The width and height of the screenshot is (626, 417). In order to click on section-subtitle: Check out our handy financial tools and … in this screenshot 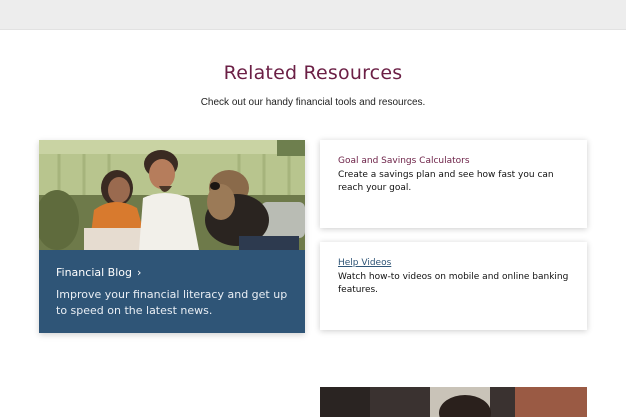, I will do `click(313, 102)`.